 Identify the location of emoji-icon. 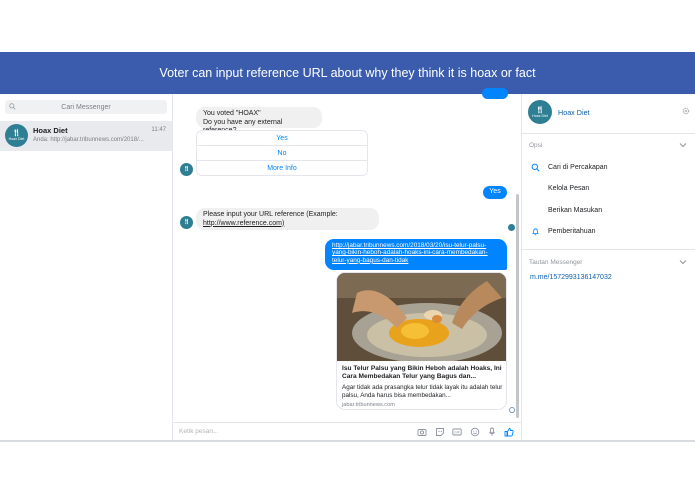
(475, 432).